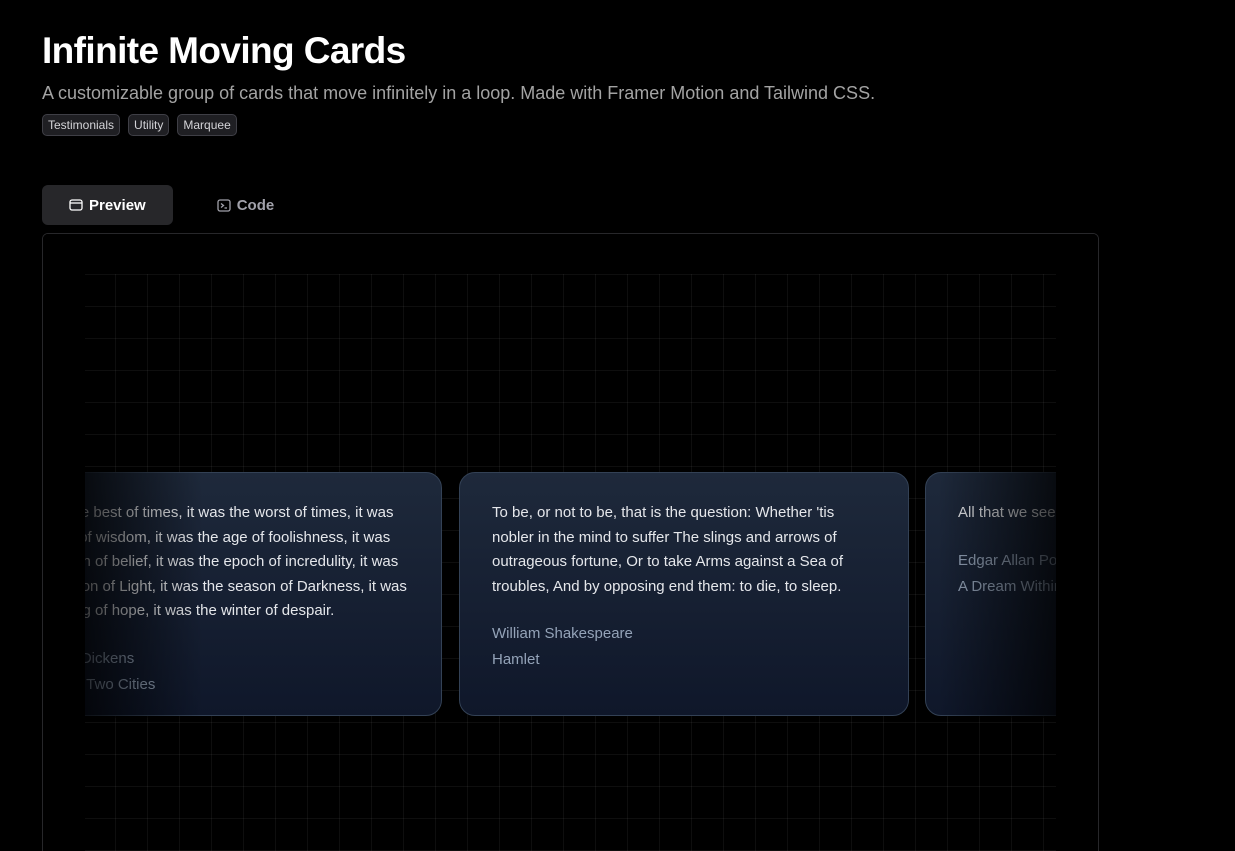 This screenshot has width=1235, height=851. Describe the element at coordinates (224, 205) in the screenshot. I see `terminal-icon` at that location.